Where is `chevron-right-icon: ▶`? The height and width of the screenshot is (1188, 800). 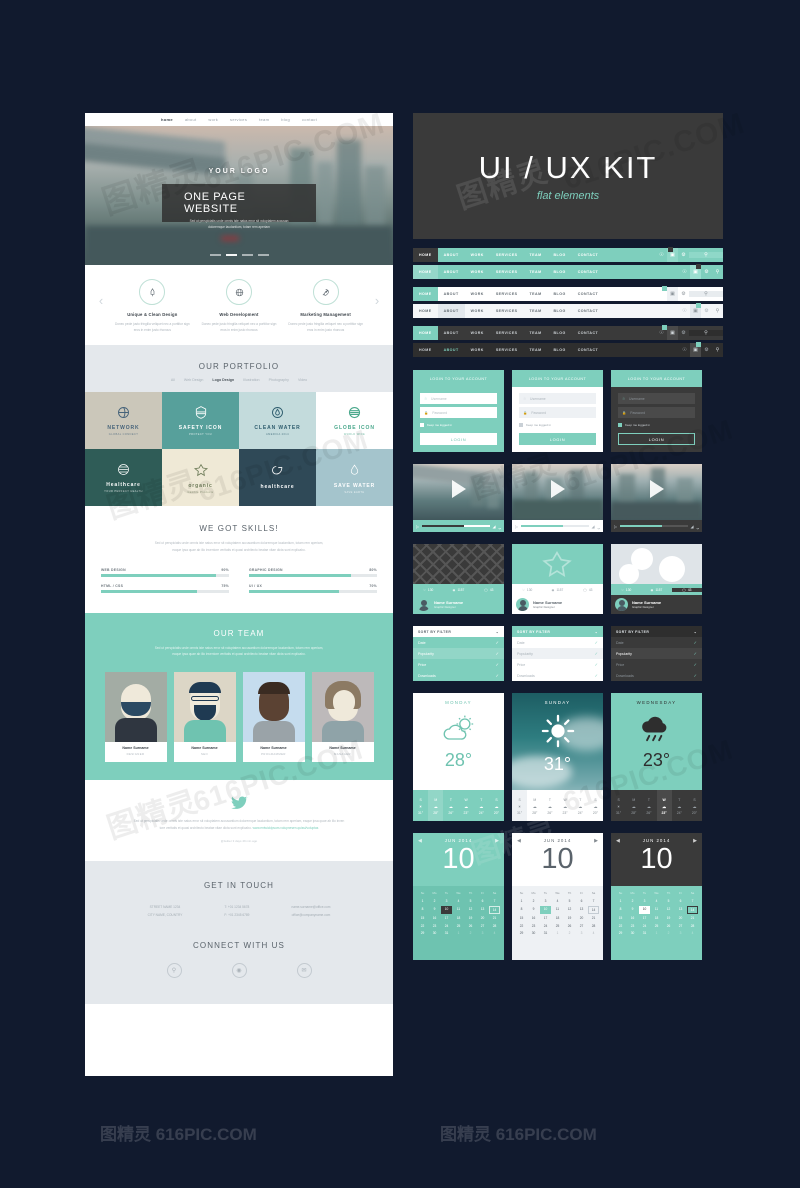
chevron-right-icon: ▶ is located at coordinates (596, 841).